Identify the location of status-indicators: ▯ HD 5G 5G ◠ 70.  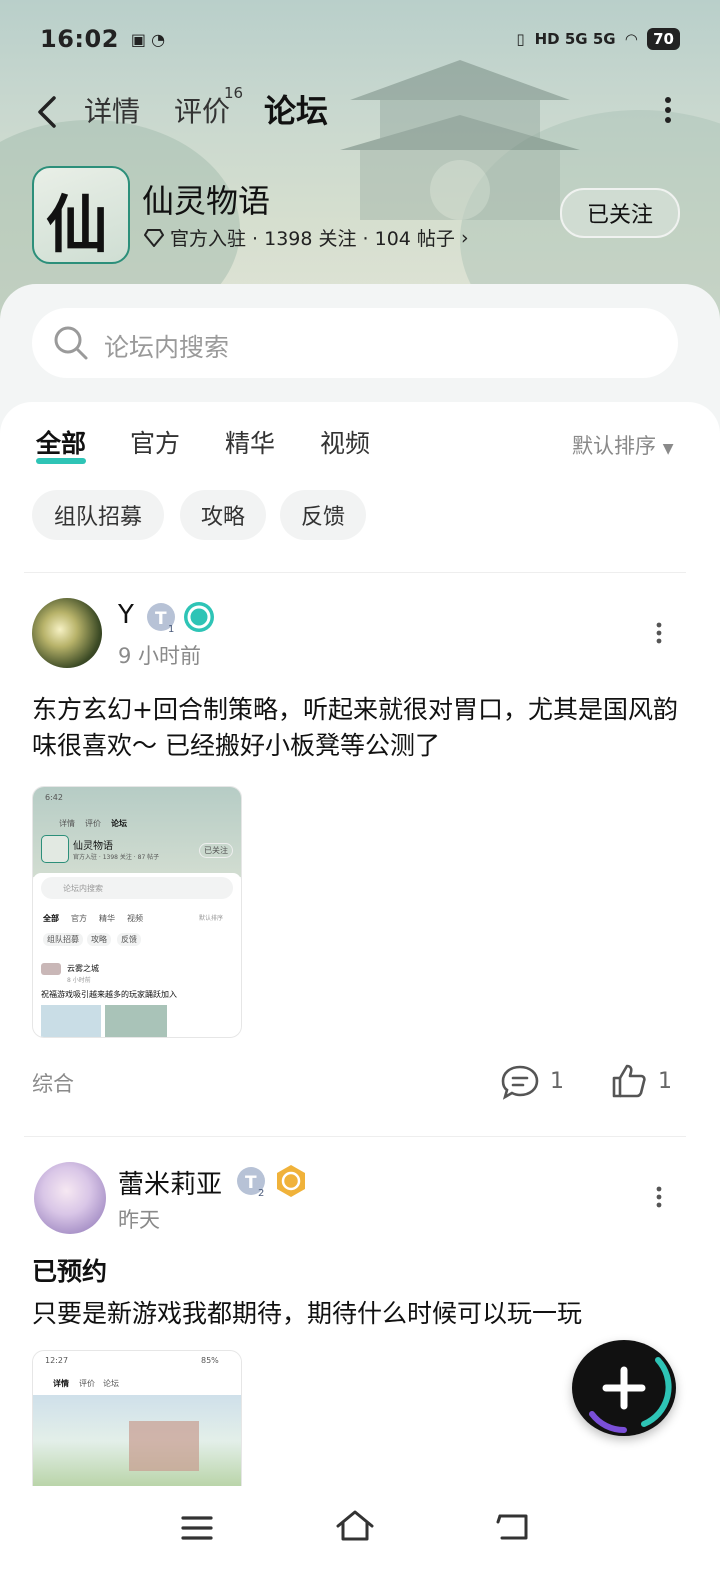
(598, 39).